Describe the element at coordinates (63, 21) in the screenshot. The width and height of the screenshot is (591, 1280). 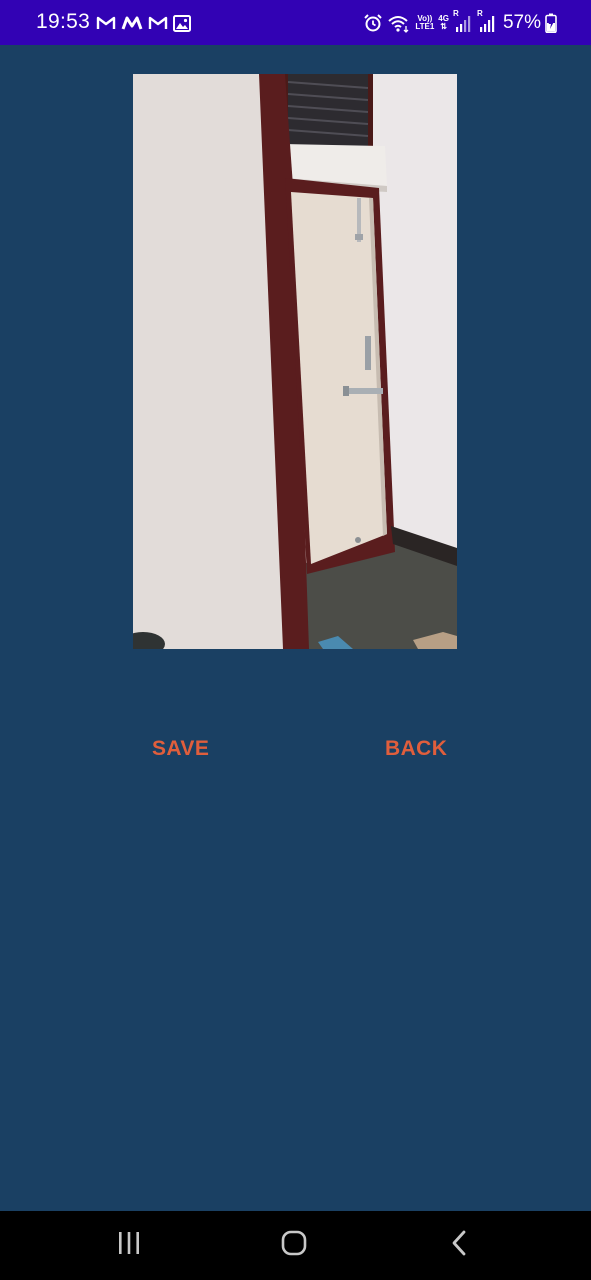
I see `status-time: 19:53` at that location.